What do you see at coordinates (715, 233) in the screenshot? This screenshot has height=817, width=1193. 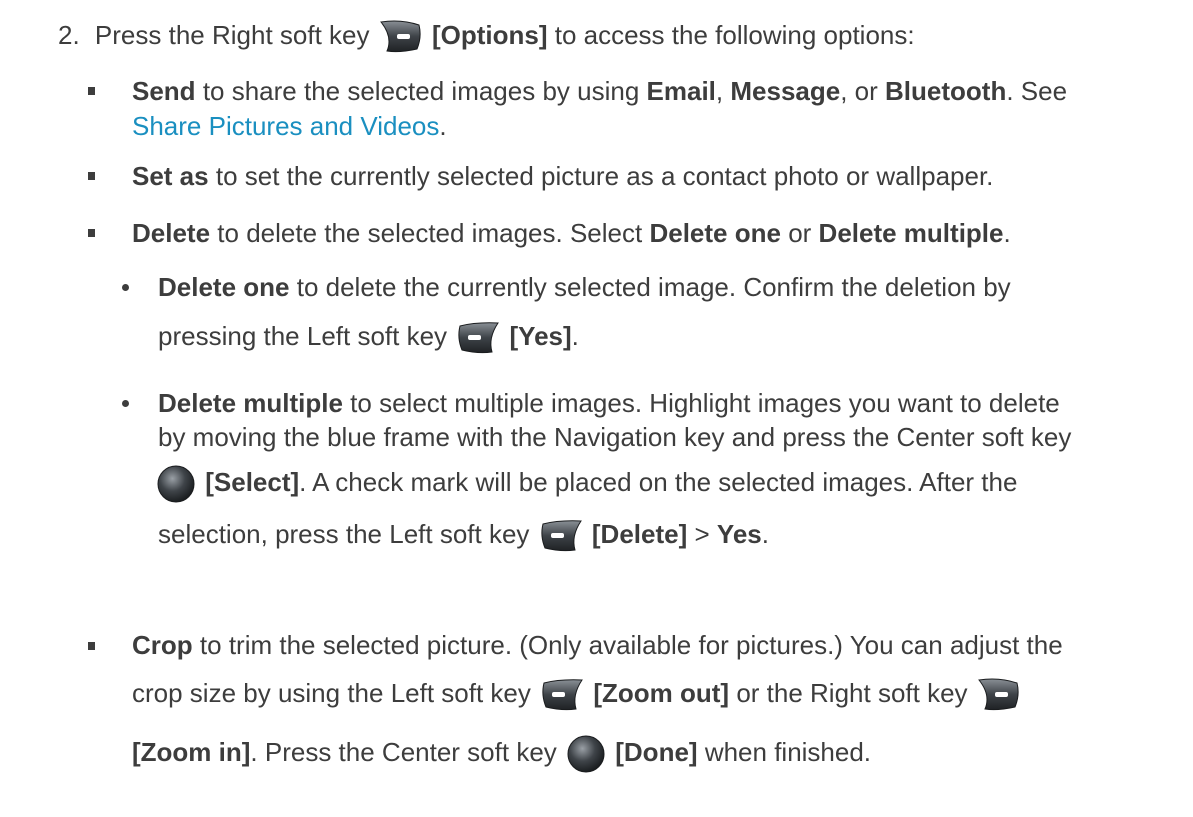 I see `delete-one-option: Delete one` at bounding box center [715, 233].